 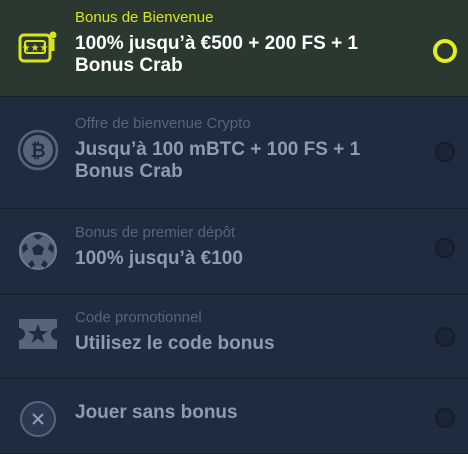 I want to click on option-title: Jouer sans bonus, so click(x=156, y=412).